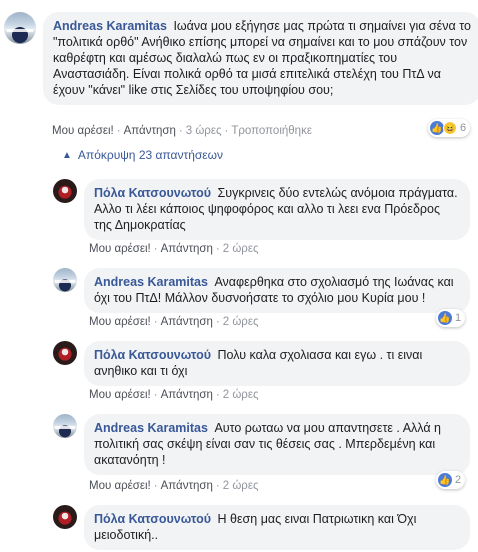 This screenshot has width=478, height=552. I want to click on timestamp: 3 ώρες, so click(204, 131).